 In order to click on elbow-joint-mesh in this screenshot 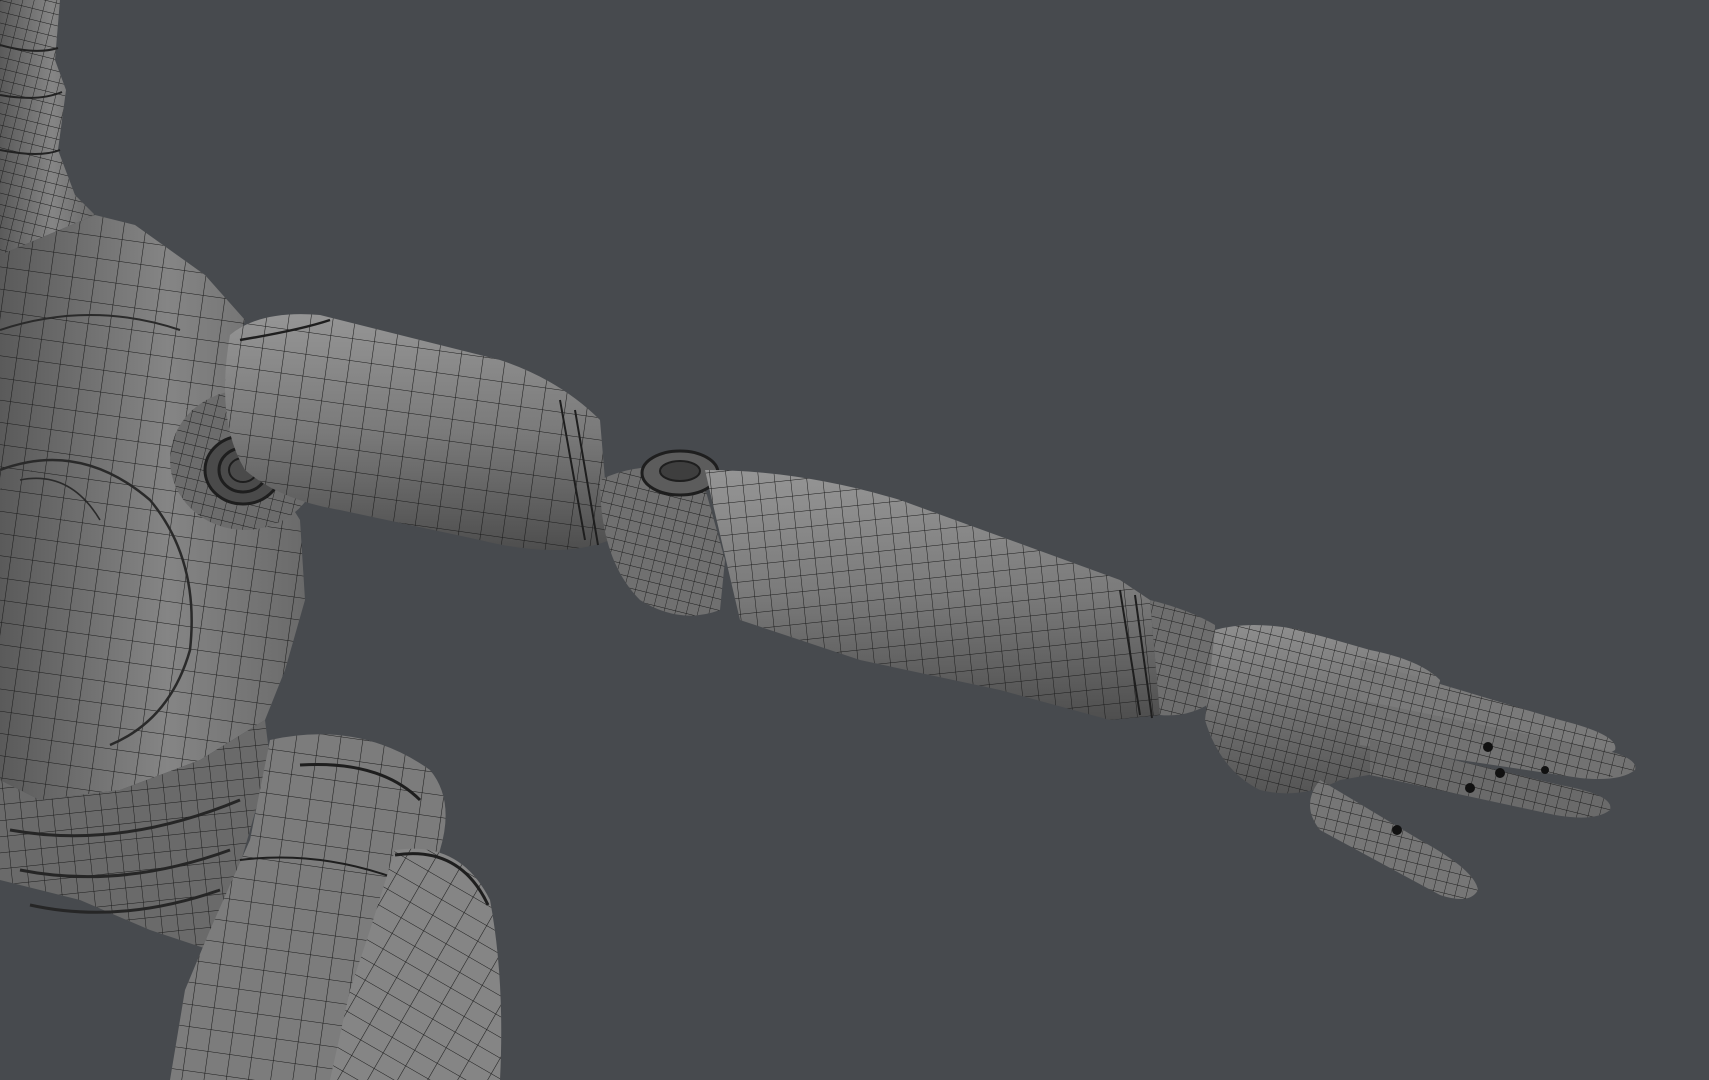, I will do `click(662, 532)`.